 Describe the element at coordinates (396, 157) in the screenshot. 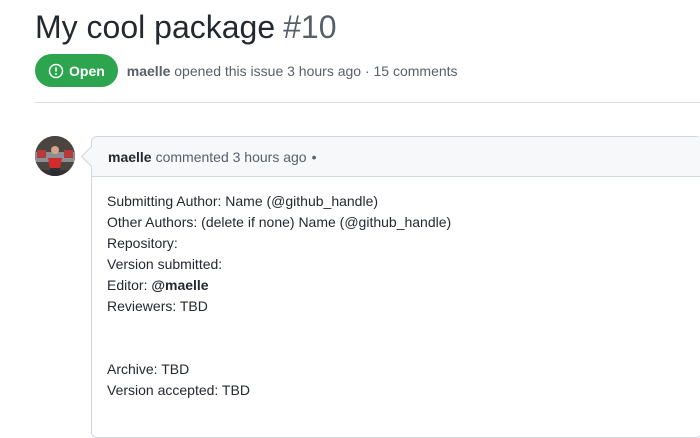

I see `comment-header: maelle commented 3 hours ago •` at that location.